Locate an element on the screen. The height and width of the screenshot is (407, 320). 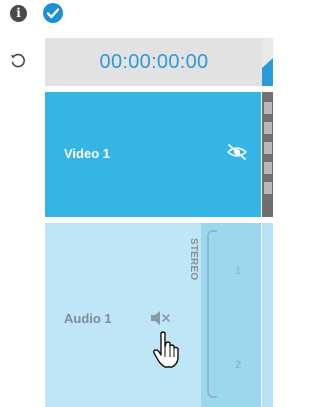
video-clip-thumbnails is located at coordinates (267, 154).